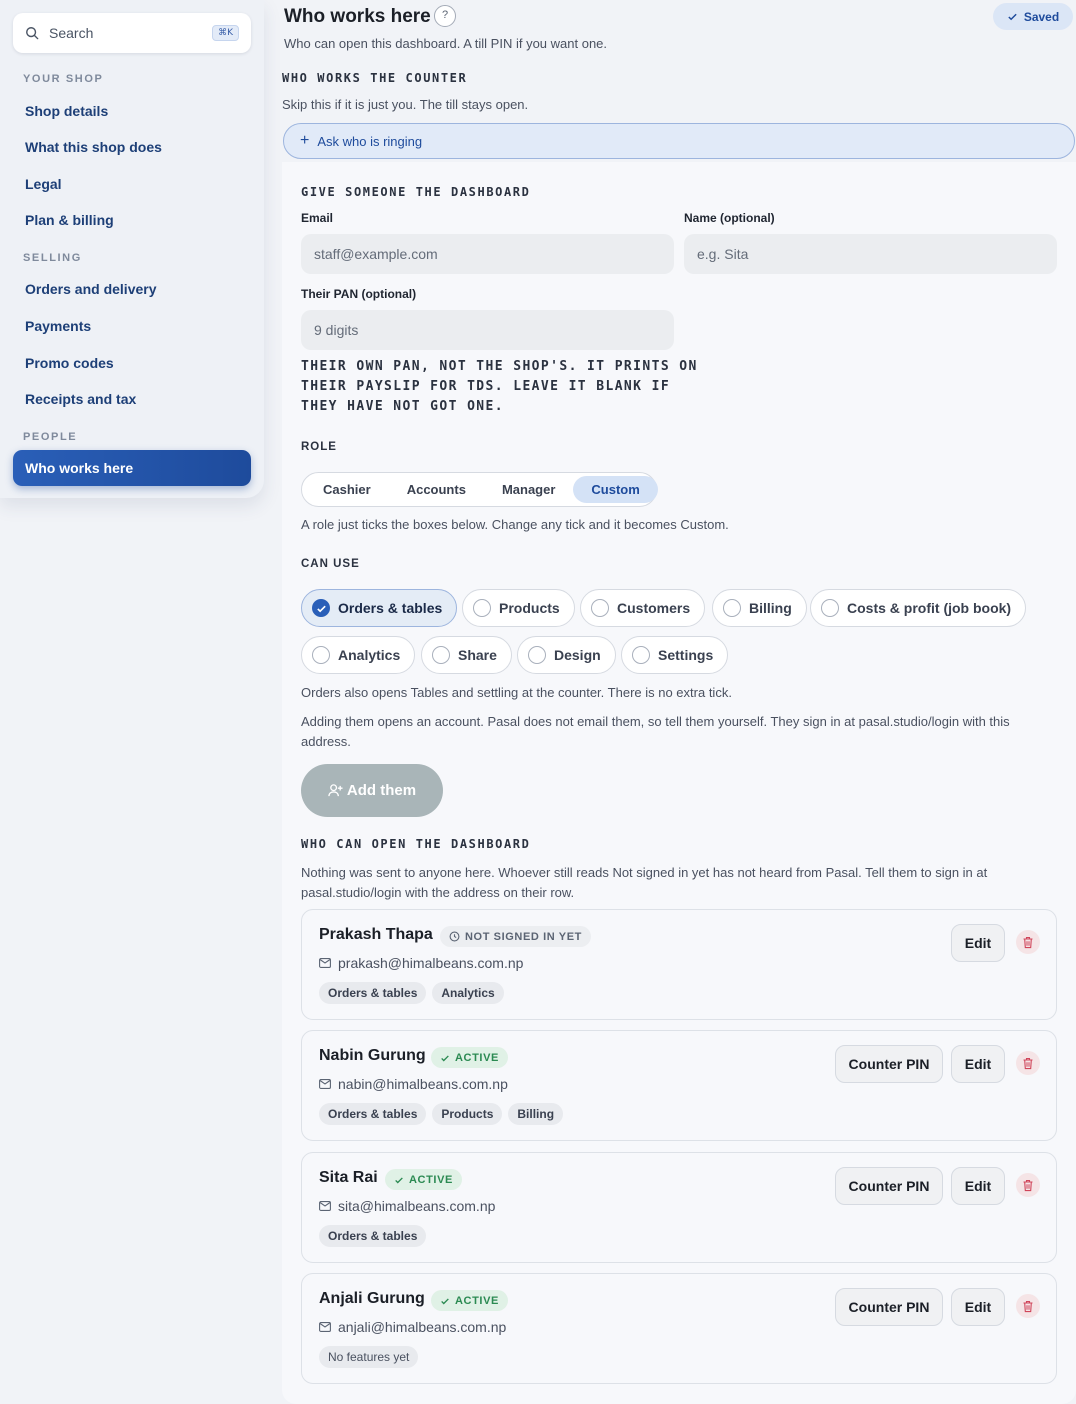 This screenshot has width=1076, height=1404. I want to click on email-field, so click(487, 254).